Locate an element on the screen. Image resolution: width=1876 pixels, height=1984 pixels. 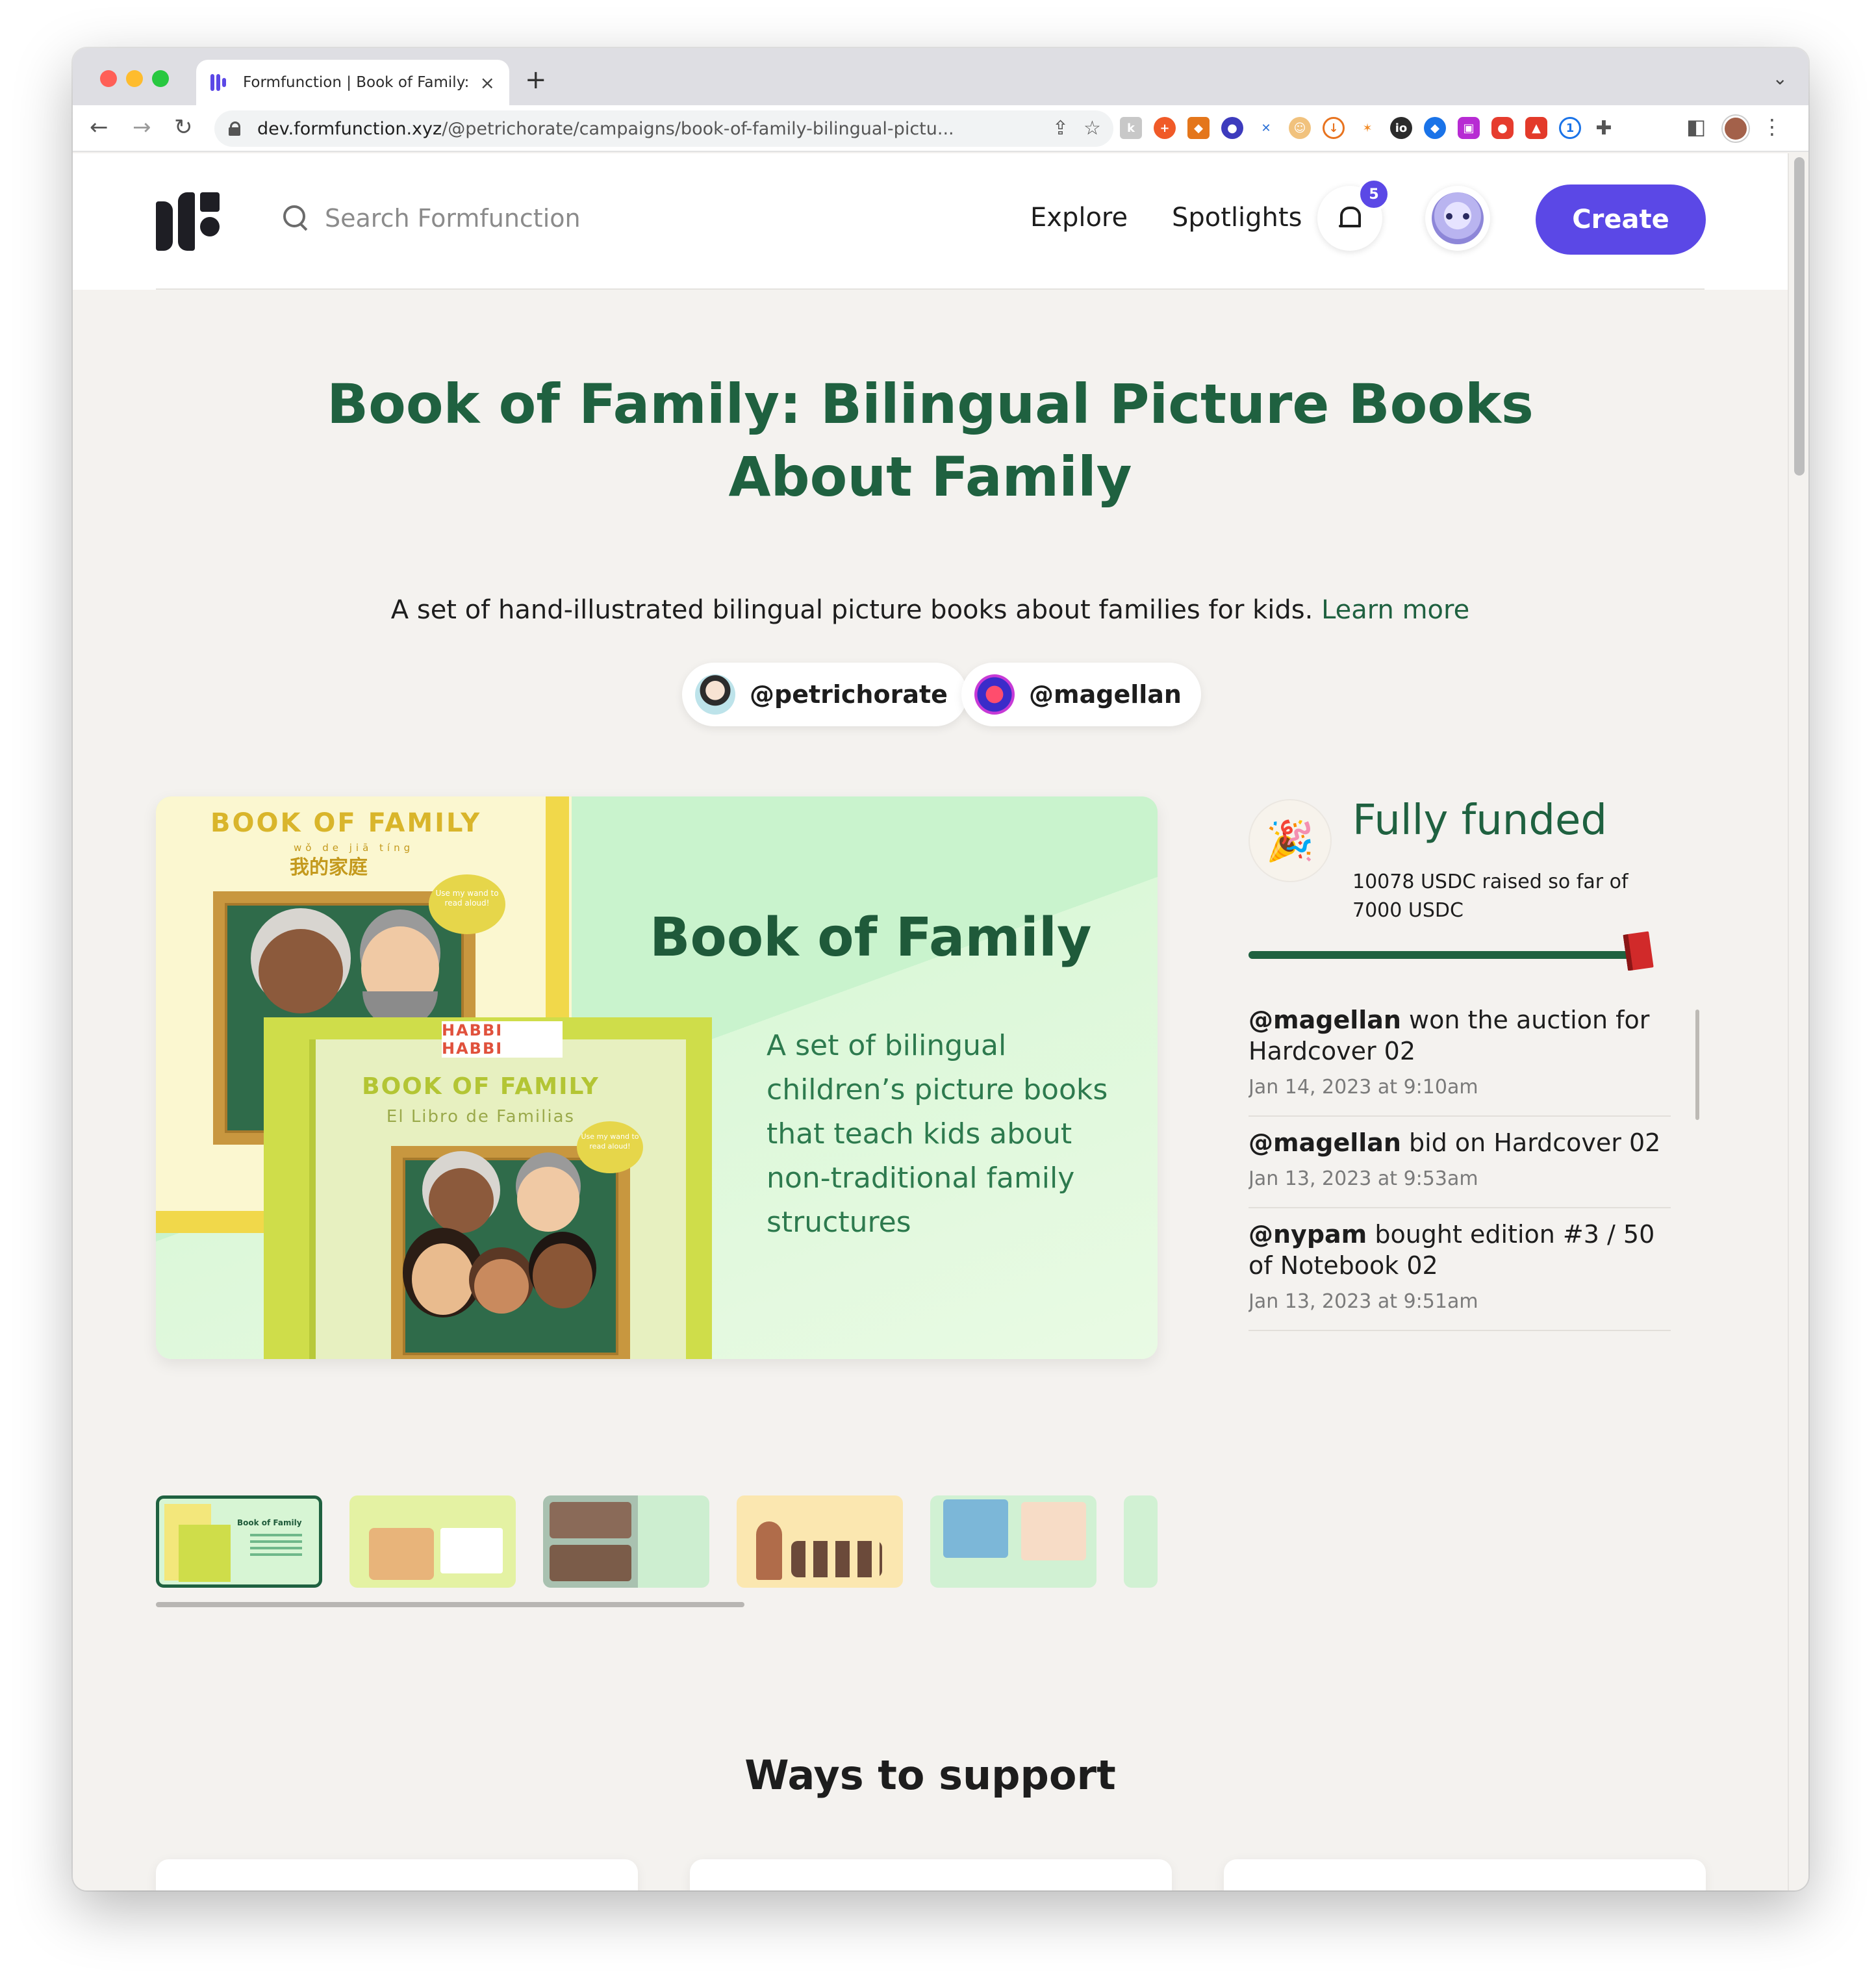
search-input is located at coordinates (494, 218).